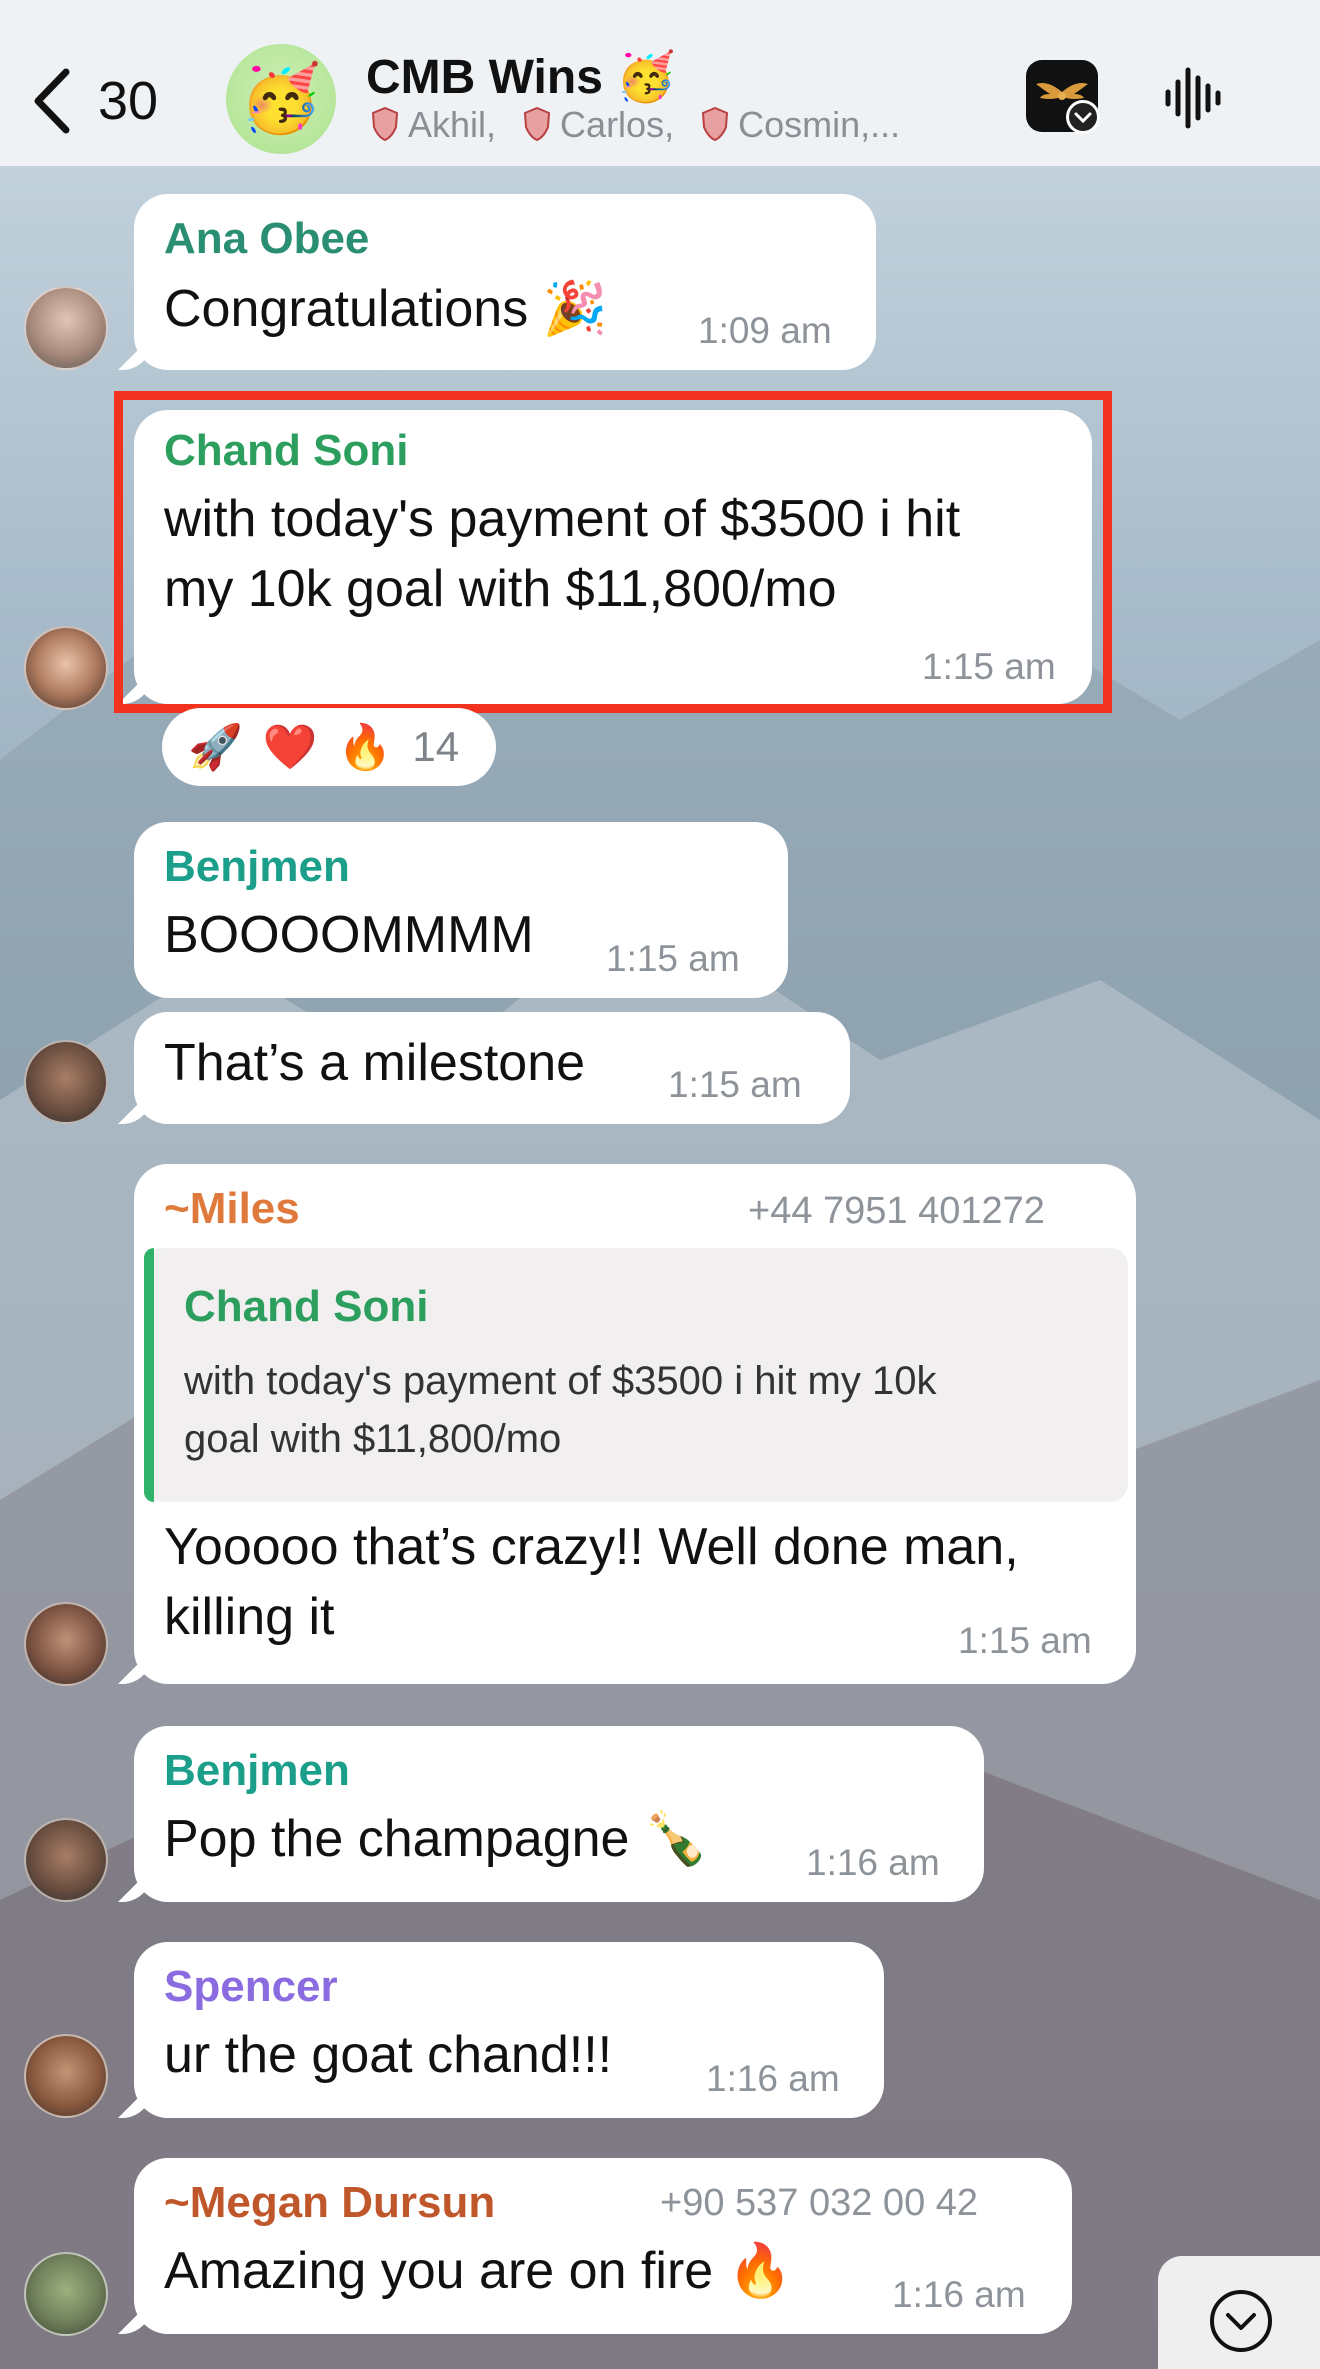 This screenshot has width=1320, height=2369. What do you see at coordinates (591, 1547) in the screenshot?
I see `message-text-line: Yooooo that’s crazy!! Well done man,` at bounding box center [591, 1547].